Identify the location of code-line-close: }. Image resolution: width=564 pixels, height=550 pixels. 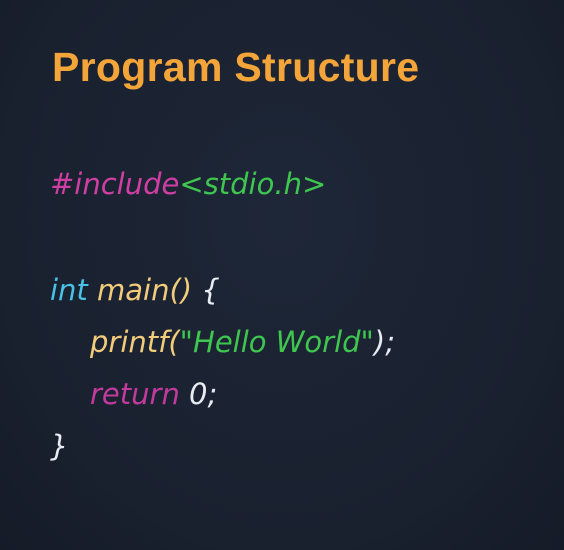
(59, 446).